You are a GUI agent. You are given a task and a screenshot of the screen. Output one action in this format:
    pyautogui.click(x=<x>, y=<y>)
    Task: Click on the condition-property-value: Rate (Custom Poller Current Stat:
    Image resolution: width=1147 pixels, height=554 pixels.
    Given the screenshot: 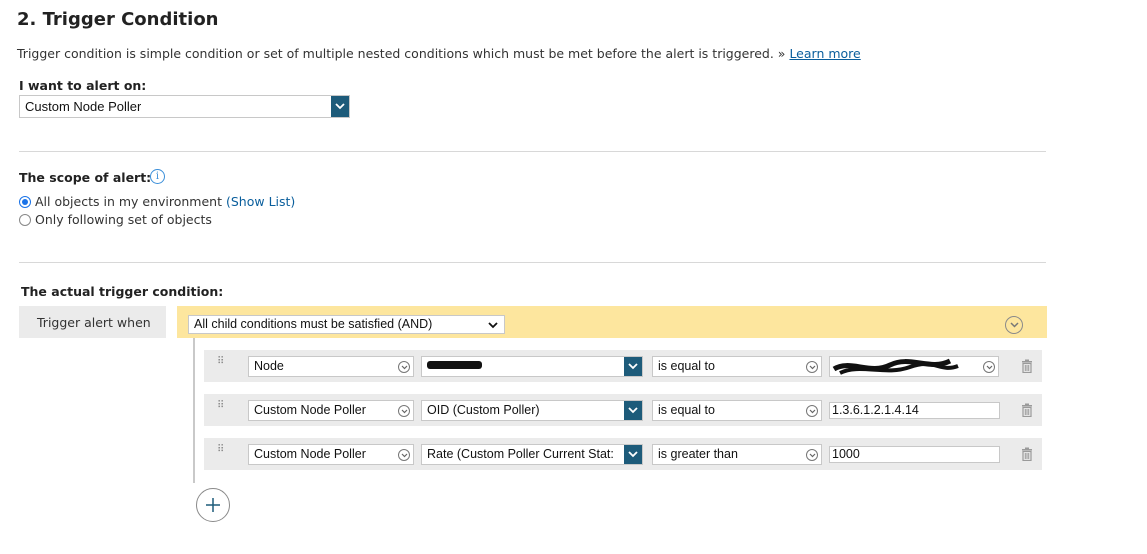 What is the action you would take?
    pyautogui.click(x=520, y=454)
    